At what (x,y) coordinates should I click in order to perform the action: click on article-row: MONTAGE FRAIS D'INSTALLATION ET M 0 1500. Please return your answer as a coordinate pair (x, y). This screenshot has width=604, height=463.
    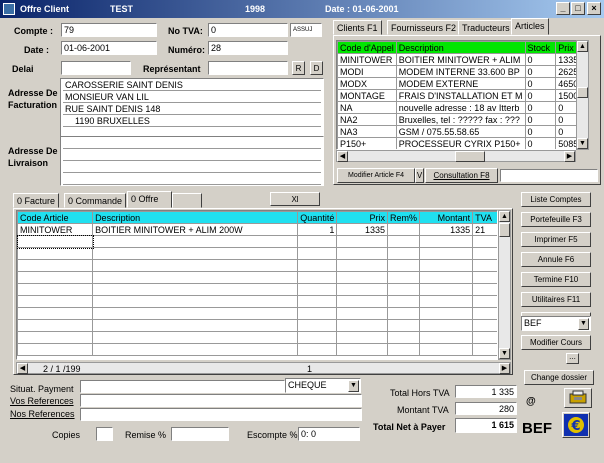
    Looking at the image, I should click on (462, 95).